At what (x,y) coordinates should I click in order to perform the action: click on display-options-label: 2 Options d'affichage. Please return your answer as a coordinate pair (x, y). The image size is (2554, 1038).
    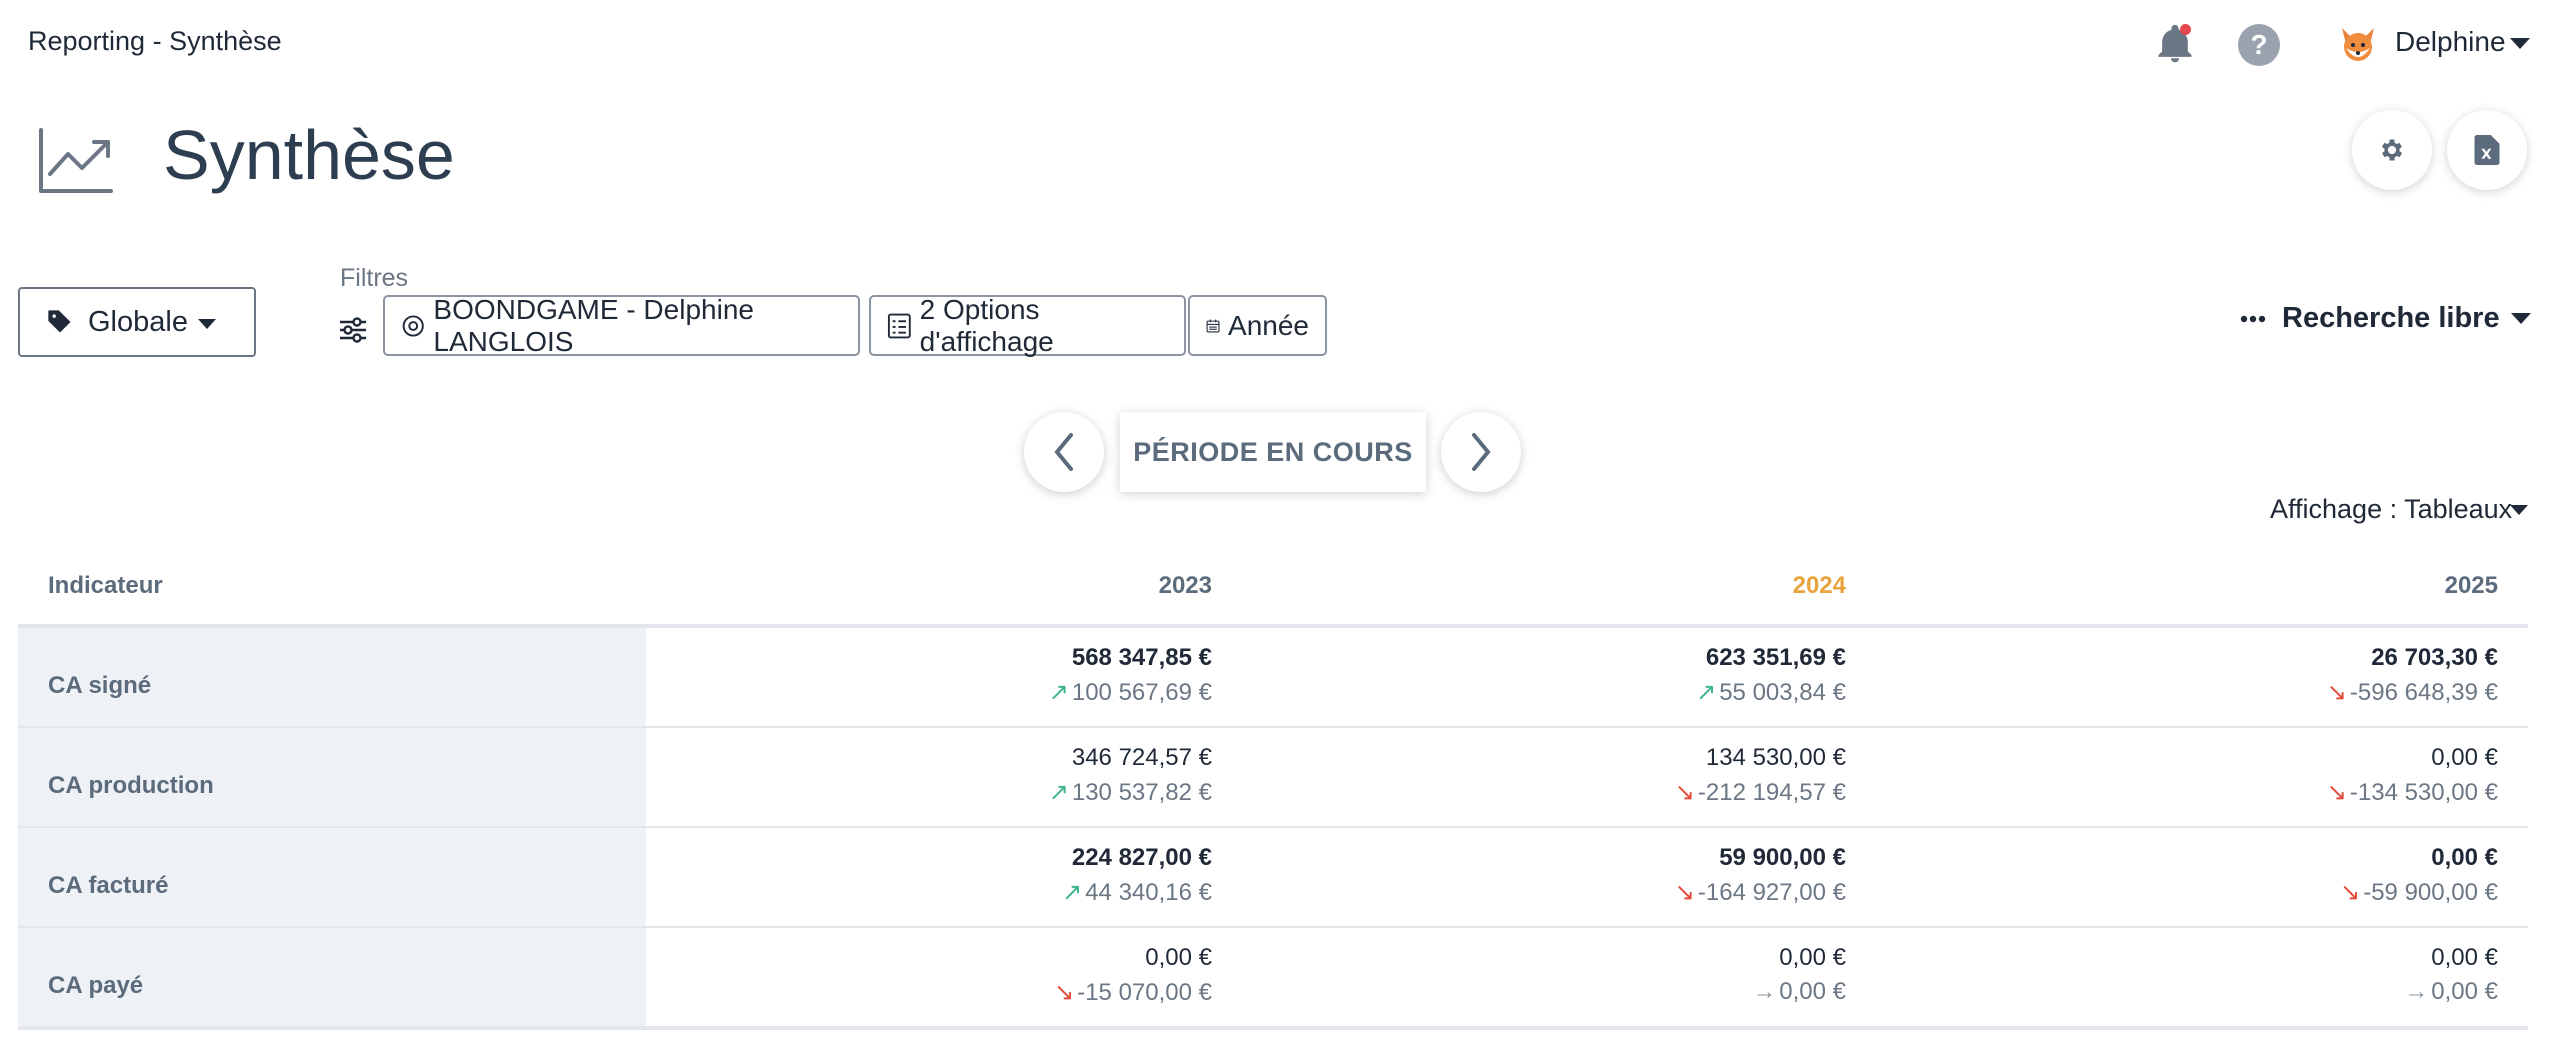
    Looking at the image, I should click on (986, 325).